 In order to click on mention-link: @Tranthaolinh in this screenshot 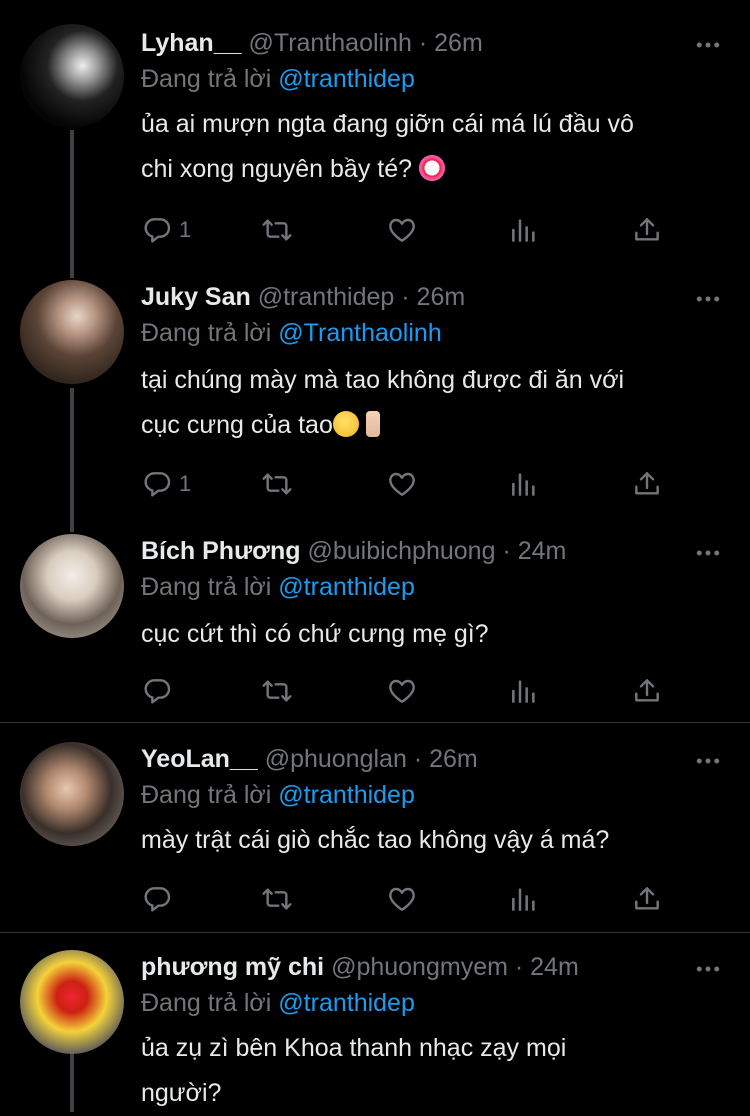, I will do `click(359, 333)`.